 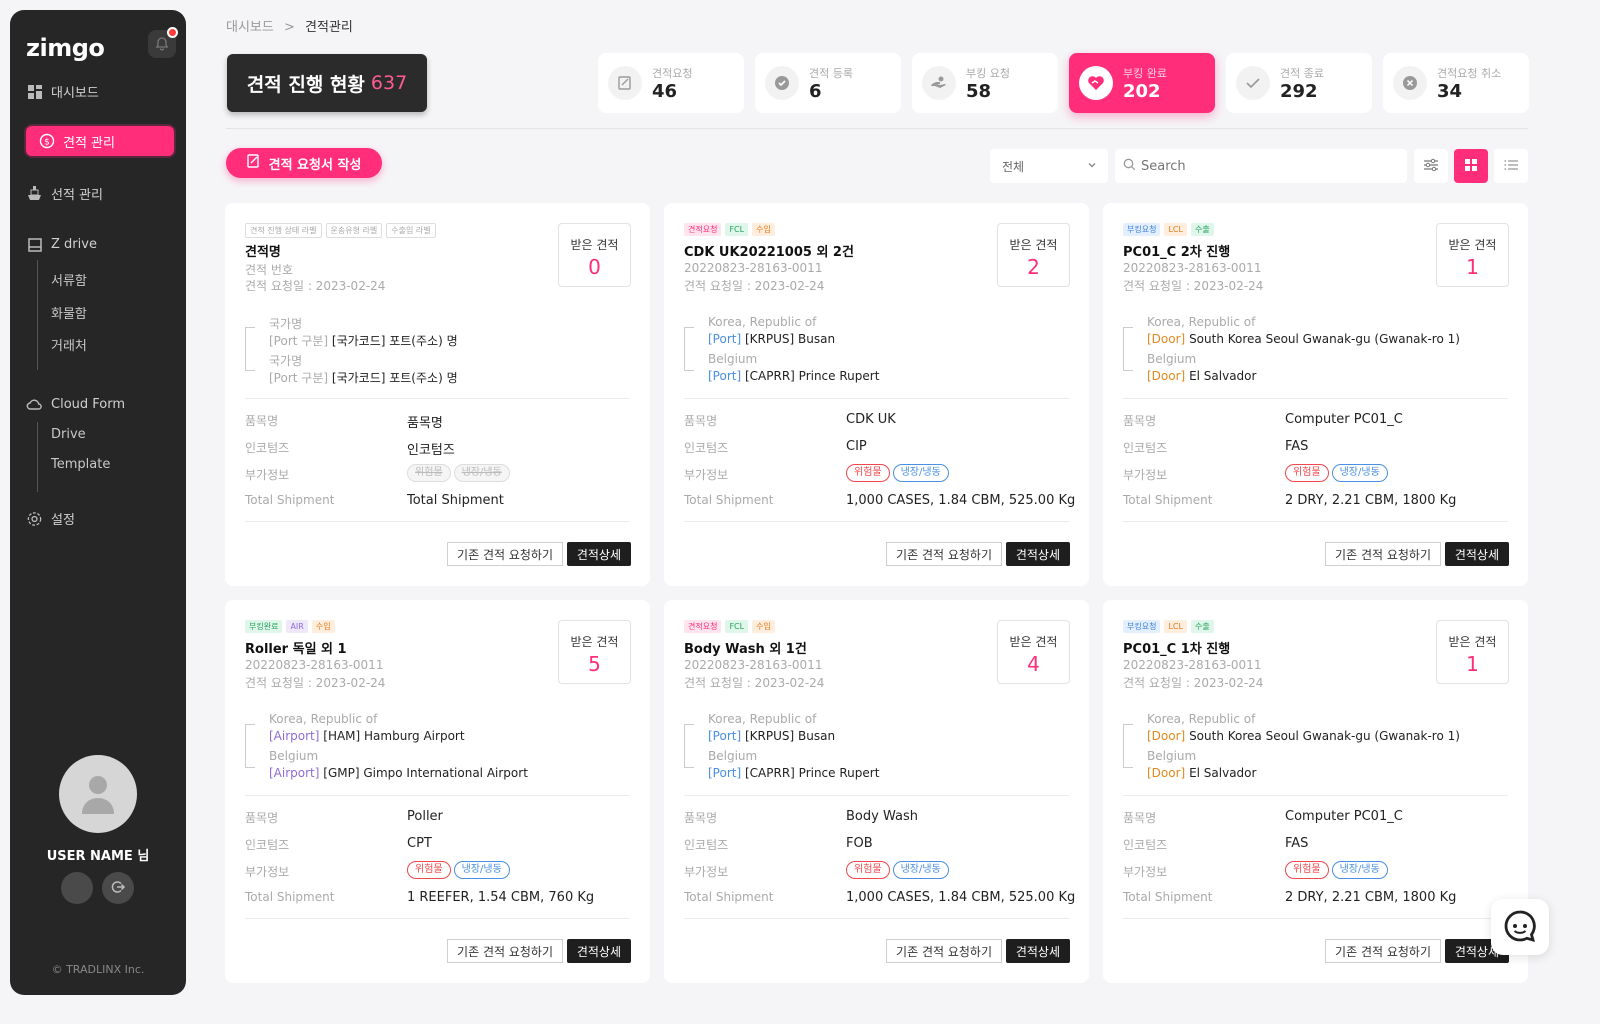 I want to click on stat-booking-complete: 부킹 완료 202, so click(x=1142, y=83).